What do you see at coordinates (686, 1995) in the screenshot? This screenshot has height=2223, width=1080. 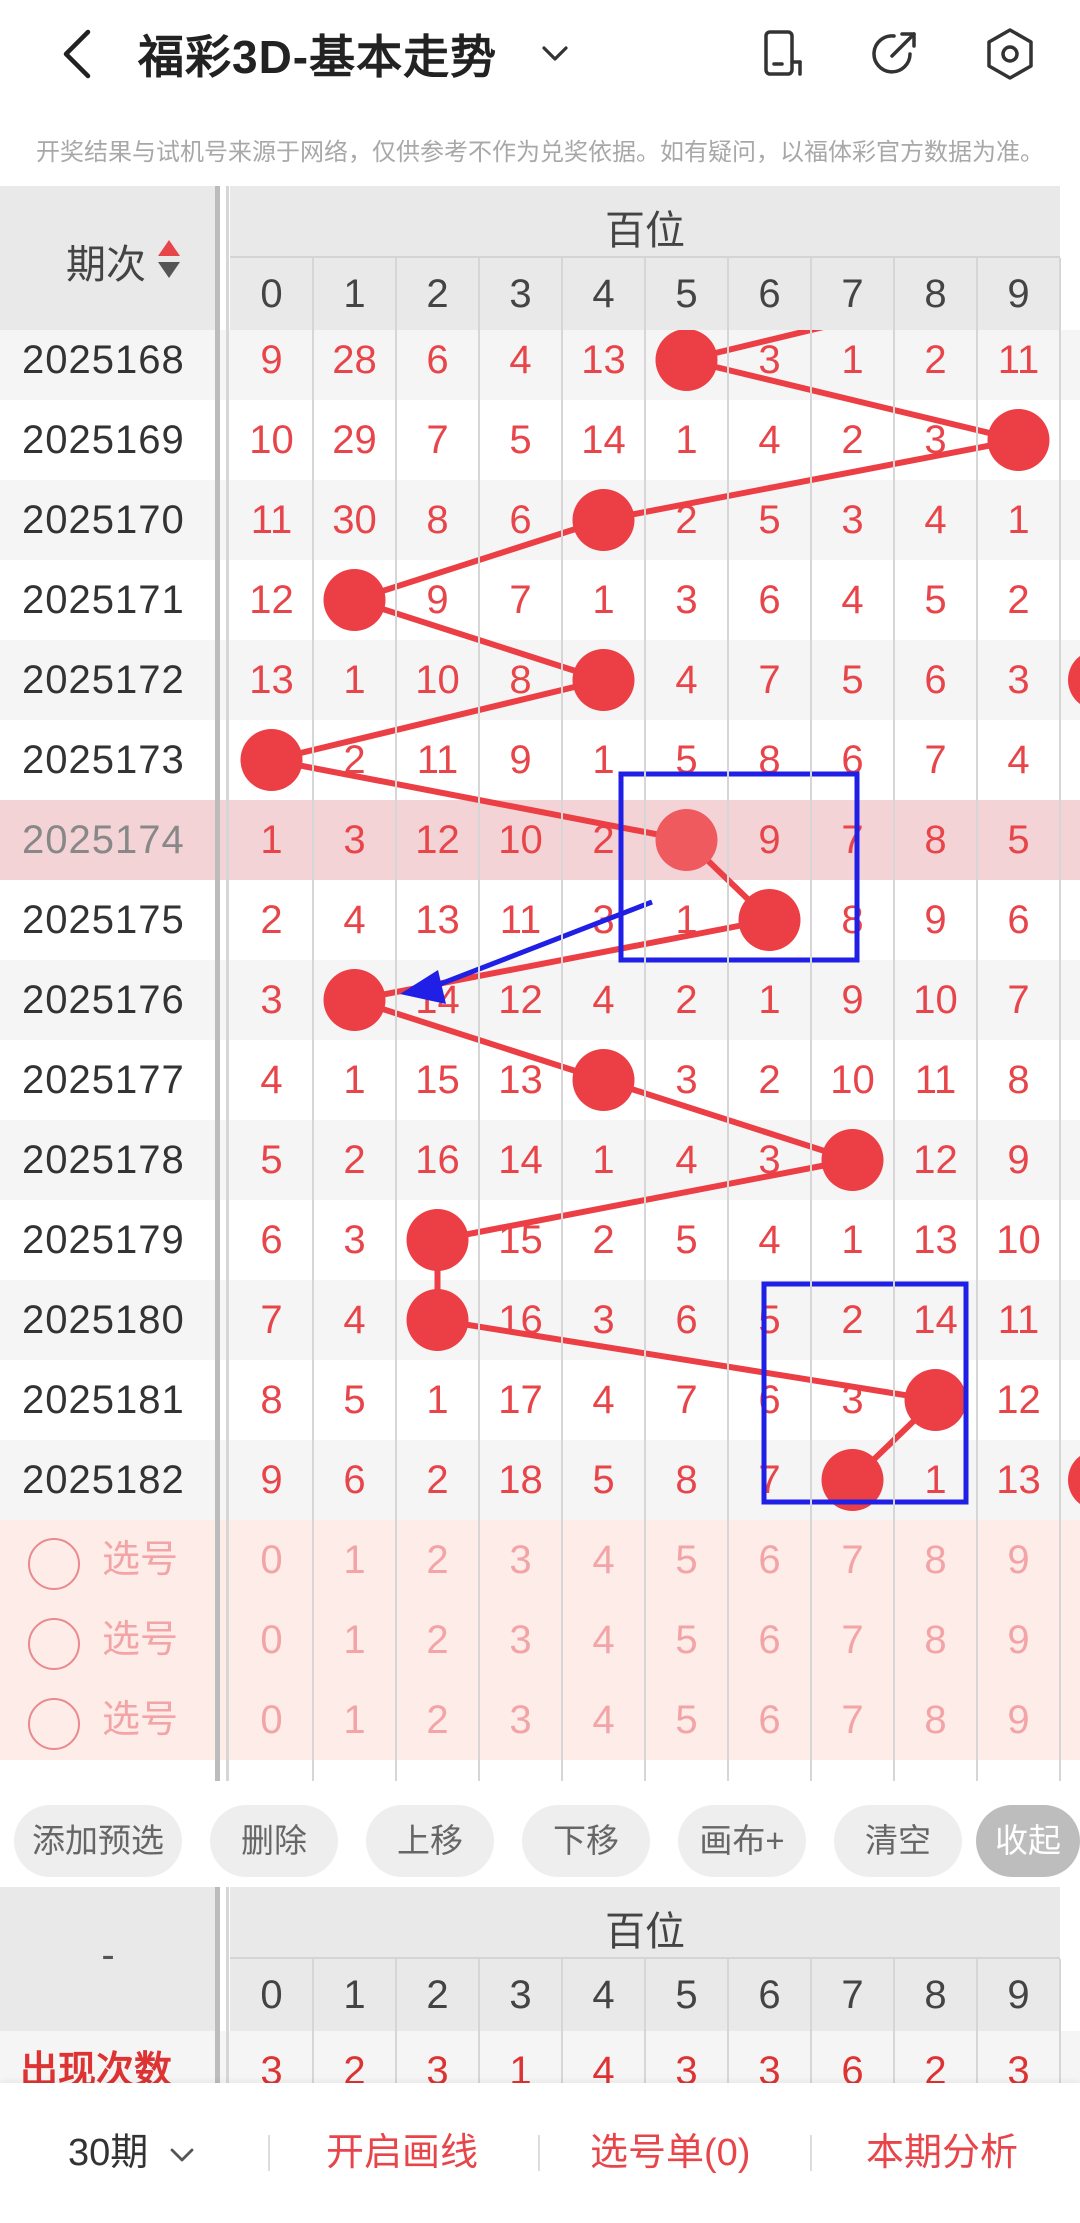 I see `stats-digit-header-5: 5` at bounding box center [686, 1995].